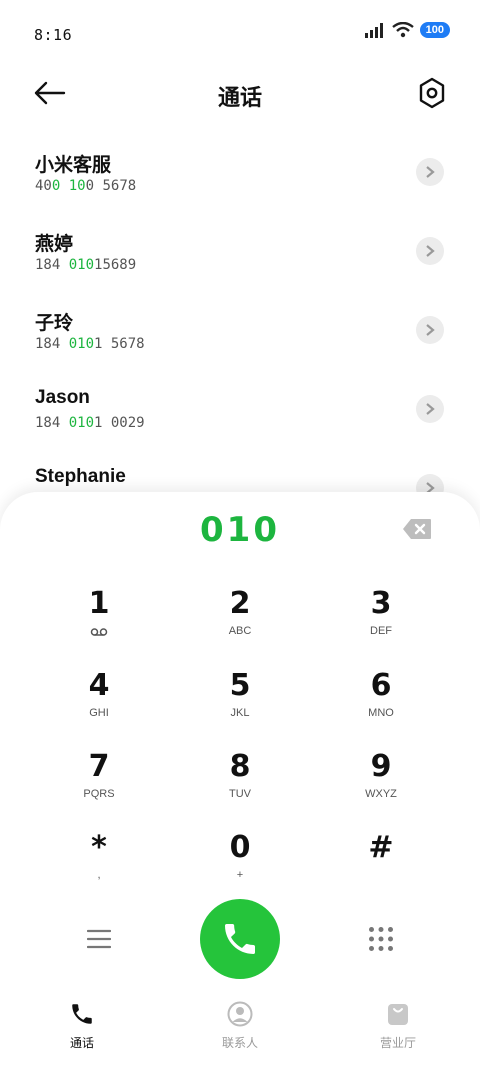 The image size is (480, 1067). I want to click on key-3: 3 DEF, so click(381, 620).